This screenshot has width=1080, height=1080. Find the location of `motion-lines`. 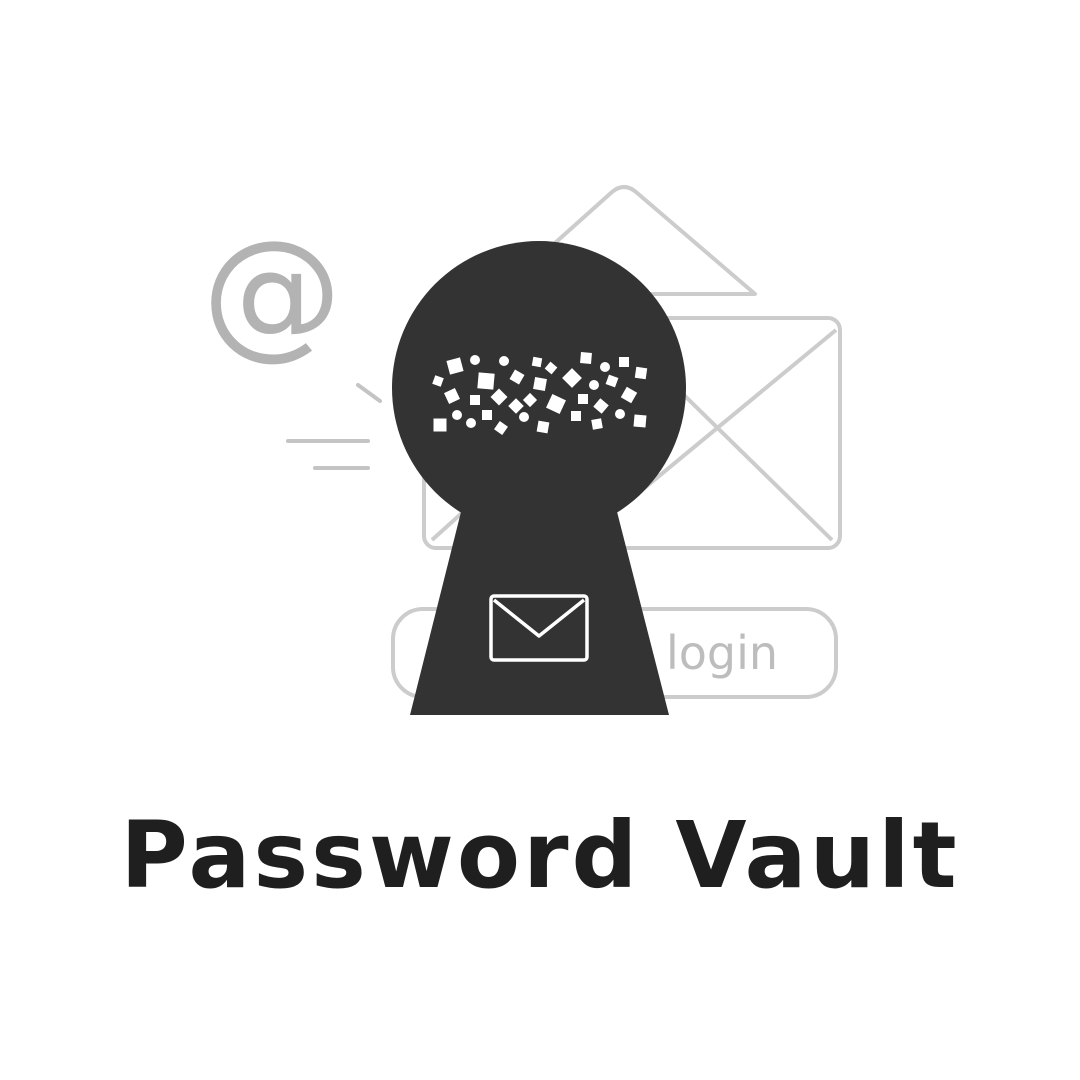

motion-lines is located at coordinates (334, 426).